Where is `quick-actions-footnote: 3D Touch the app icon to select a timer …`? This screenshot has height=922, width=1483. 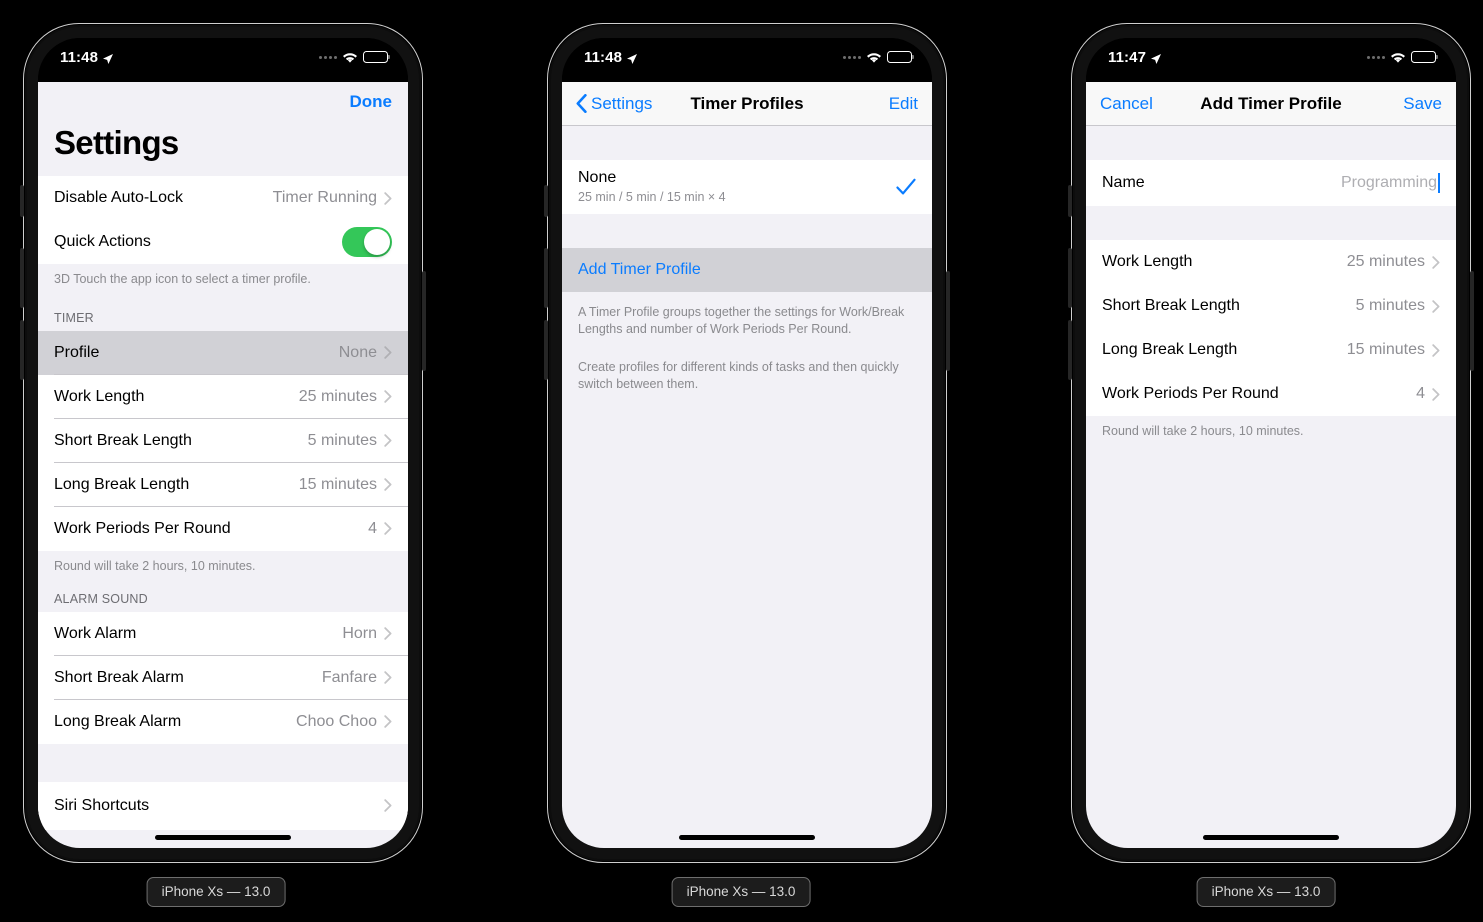 quick-actions-footnote: 3D Touch the app icon to select a timer … is located at coordinates (223, 279).